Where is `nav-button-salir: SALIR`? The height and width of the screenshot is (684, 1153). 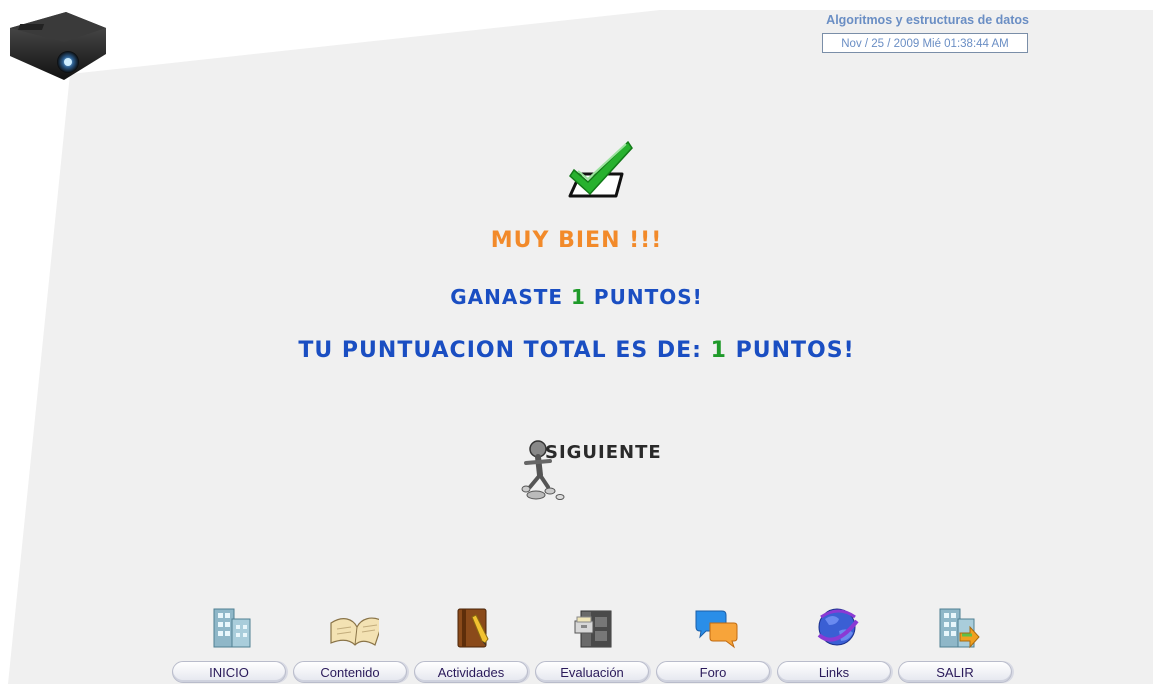
nav-button-salir: SALIR is located at coordinates (955, 672).